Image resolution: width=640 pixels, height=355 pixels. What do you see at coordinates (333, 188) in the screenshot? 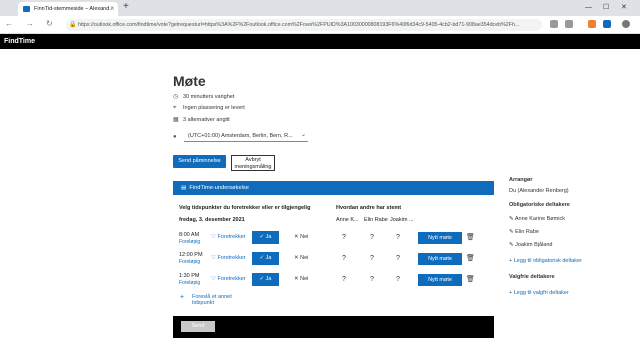
I see `poll-panel-header: ▤ FindTime-undersøkelse` at bounding box center [333, 188].